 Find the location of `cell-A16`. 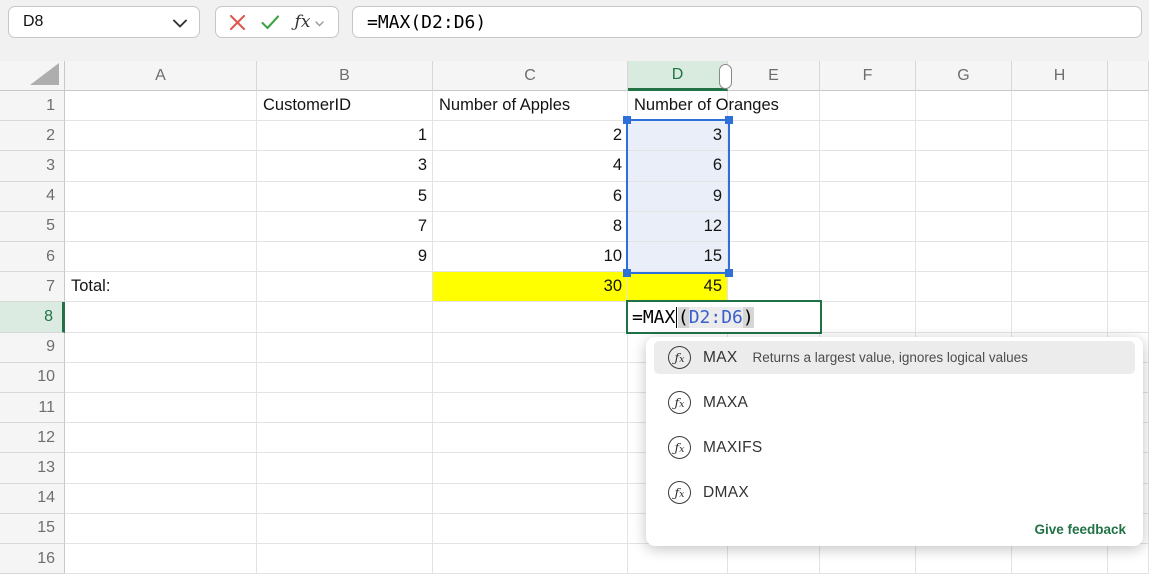

cell-A16 is located at coordinates (161, 559).